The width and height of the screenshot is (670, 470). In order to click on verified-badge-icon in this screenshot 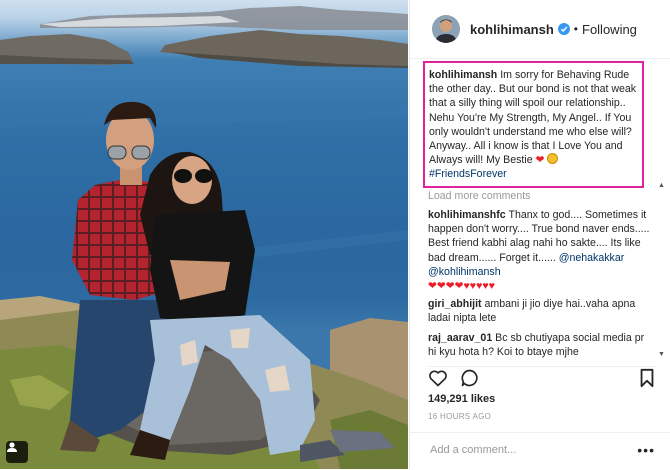, I will do `click(563, 29)`.